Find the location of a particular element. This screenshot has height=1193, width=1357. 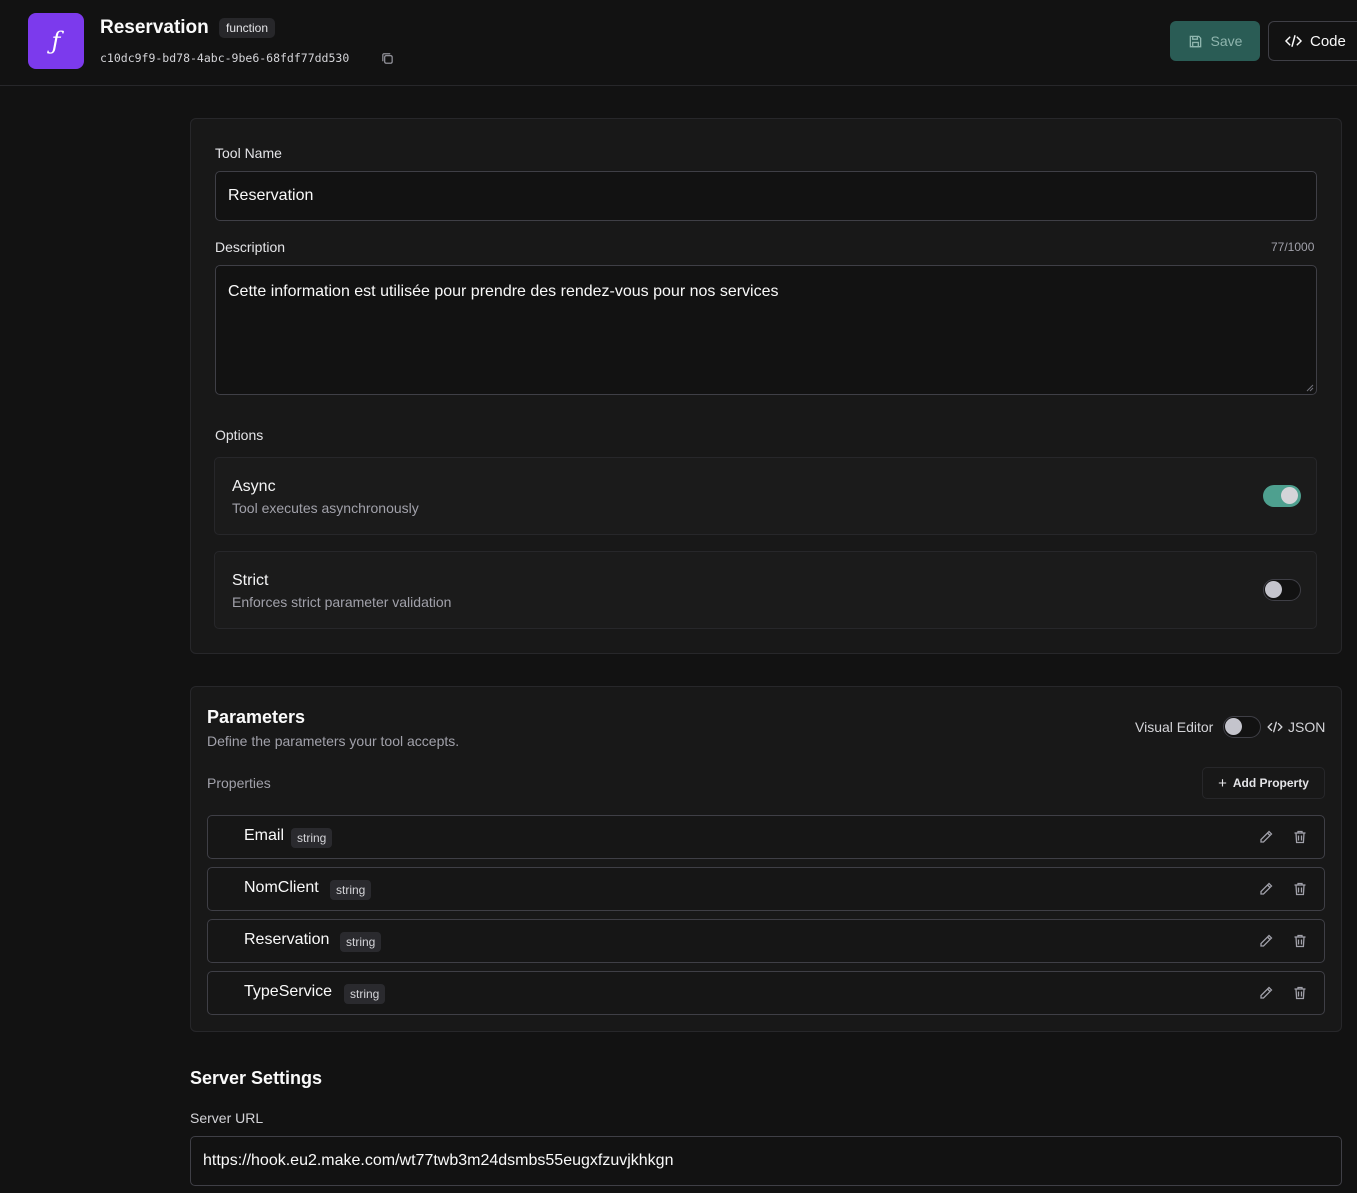

property-row: NomClient string is located at coordinates (766, 889).